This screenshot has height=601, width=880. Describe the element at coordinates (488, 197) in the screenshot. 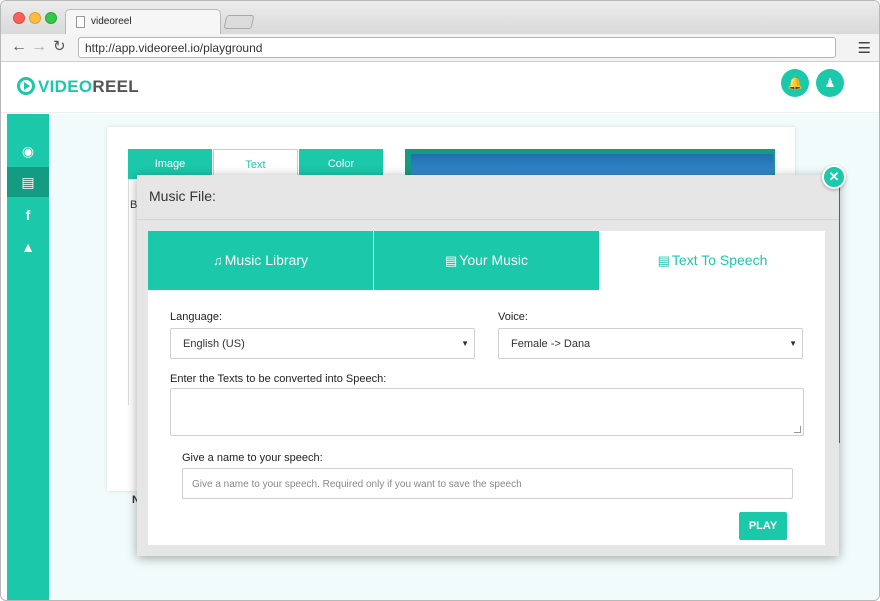

I see `modal-header: Music File:` at that location.